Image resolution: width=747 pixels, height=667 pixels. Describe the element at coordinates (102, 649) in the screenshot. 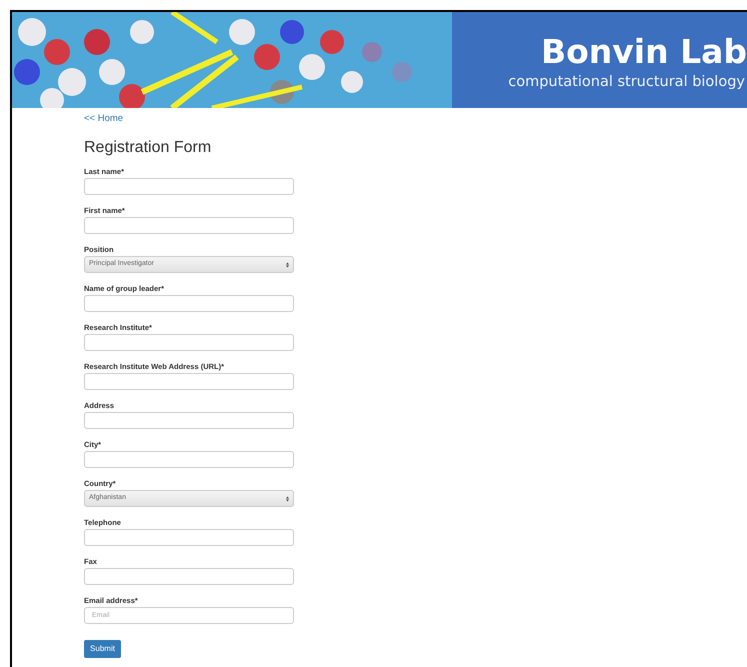

I see `submit-button: Submit` at that location.